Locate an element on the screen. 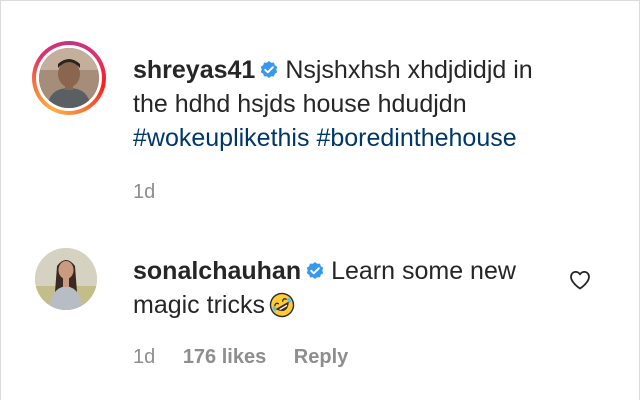 The image size is (640, 400). rolling-on-floor-laughing-icon is located at coordinates (282, 305).